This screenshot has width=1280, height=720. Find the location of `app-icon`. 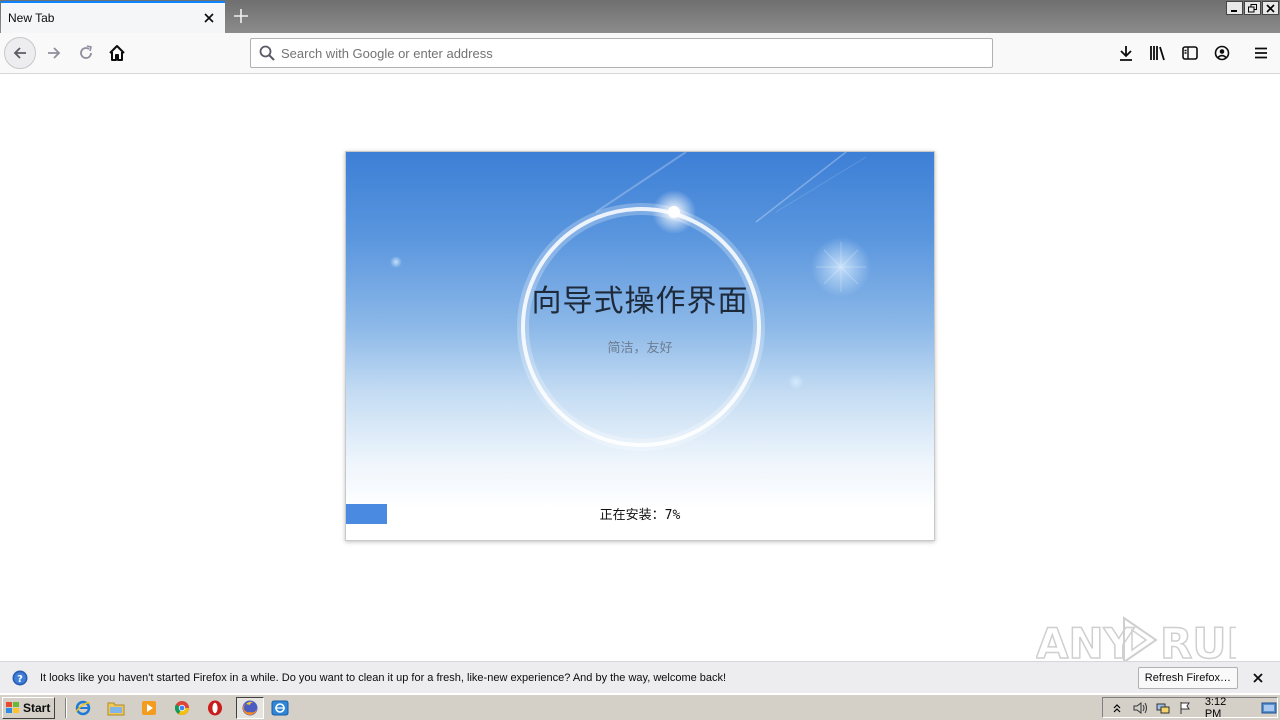

app-icon is located at coordinates (280, 708).